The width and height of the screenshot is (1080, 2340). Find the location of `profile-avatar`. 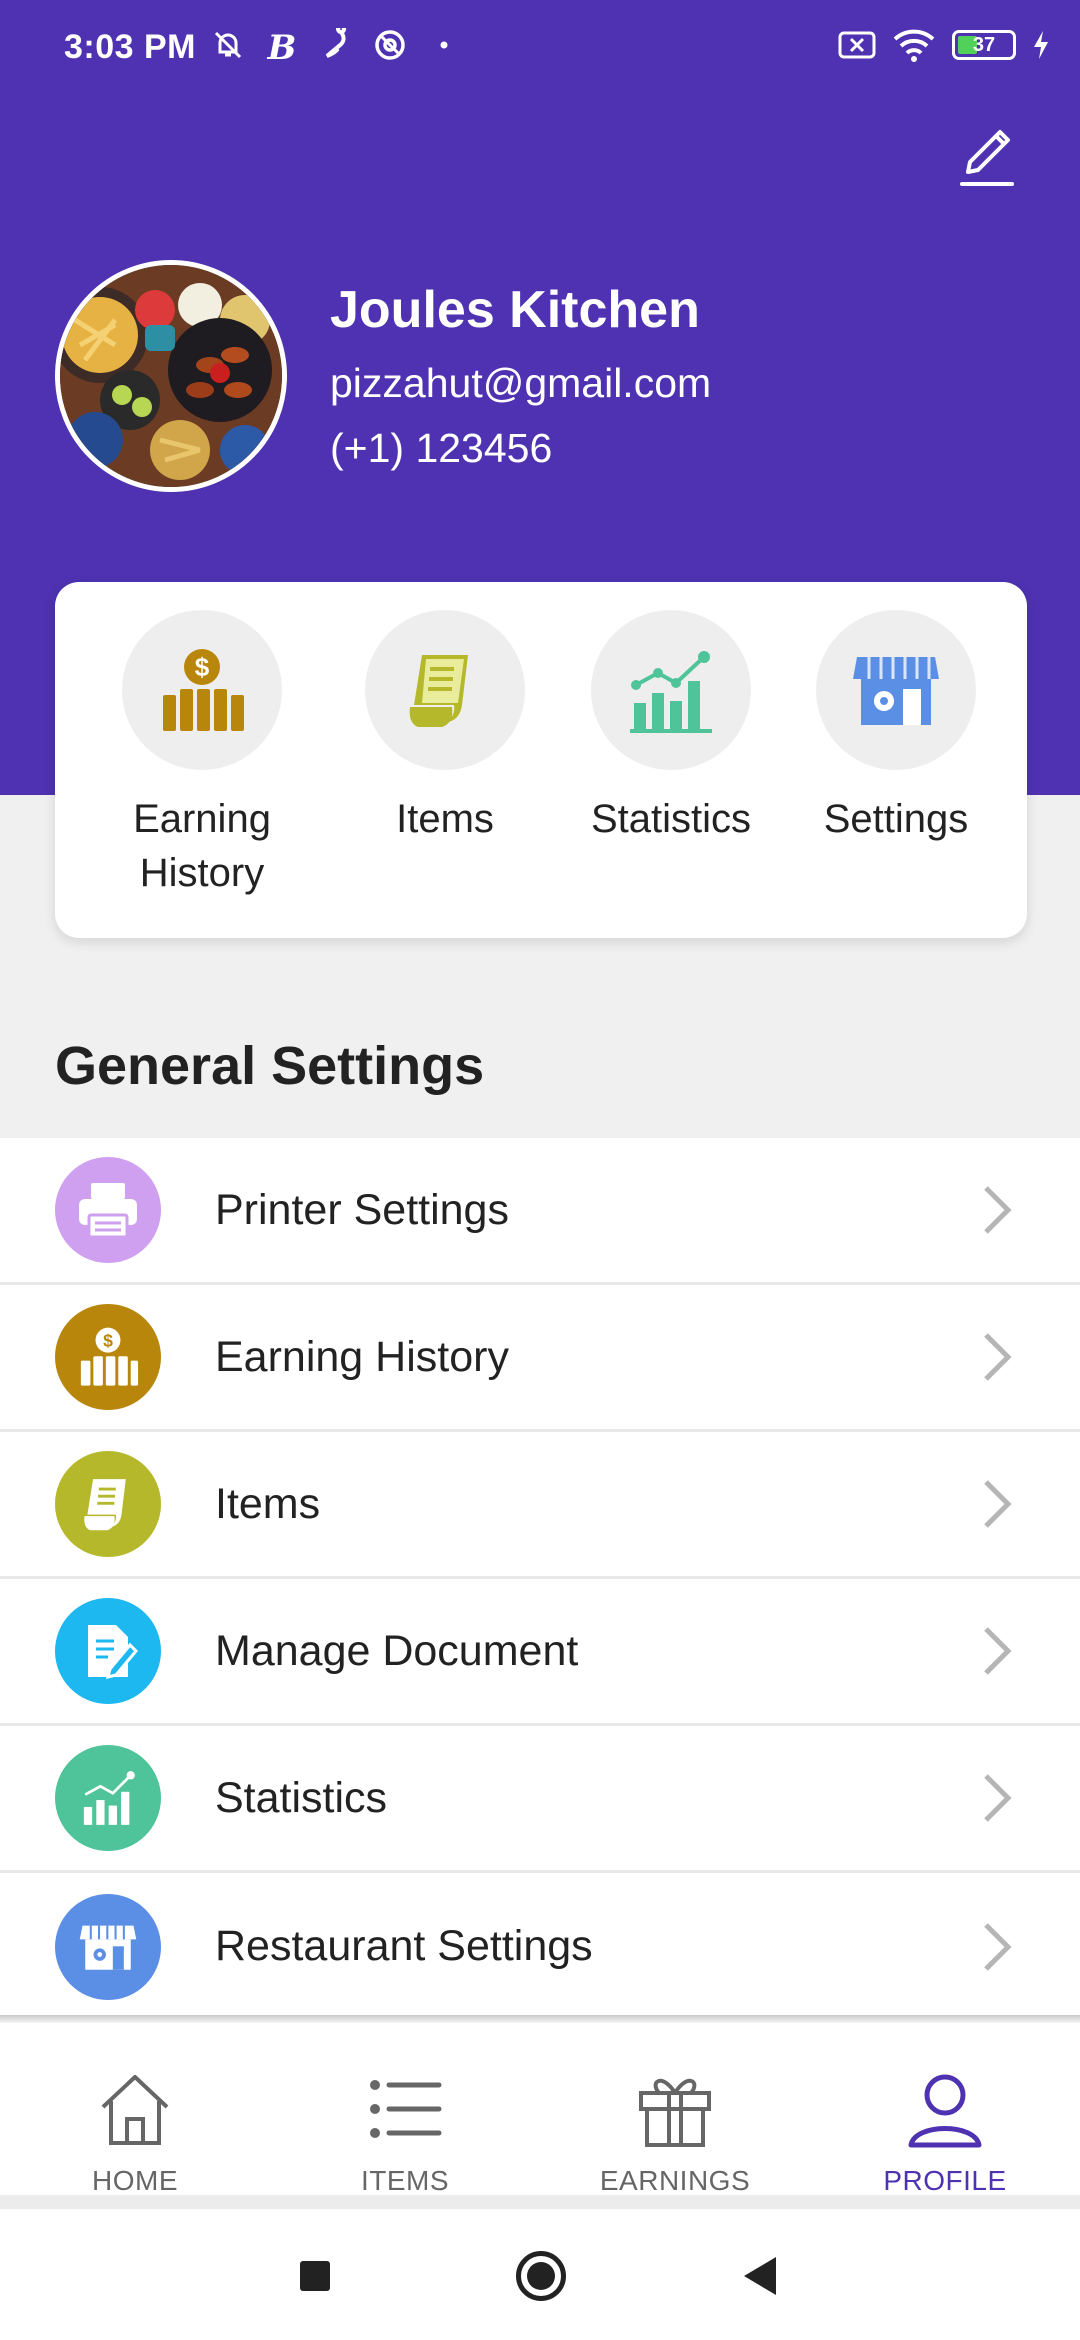

profile-avatar is located at coordinates (171, 376).